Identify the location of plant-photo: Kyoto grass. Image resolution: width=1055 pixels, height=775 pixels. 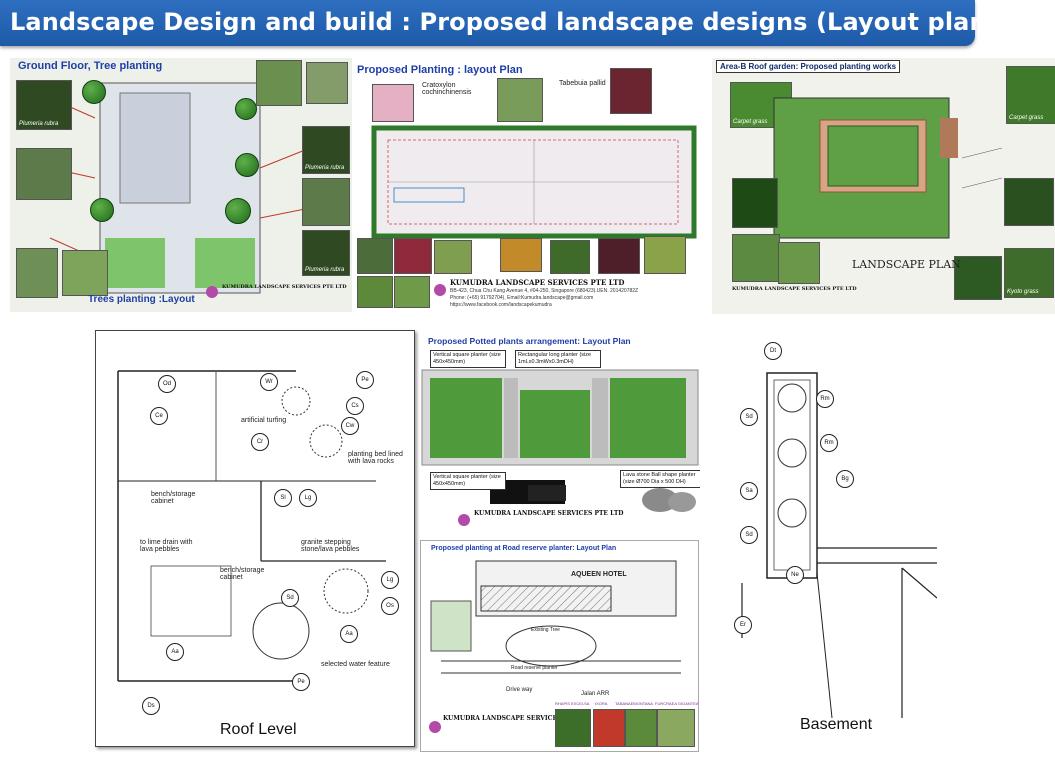
(1029, 273).